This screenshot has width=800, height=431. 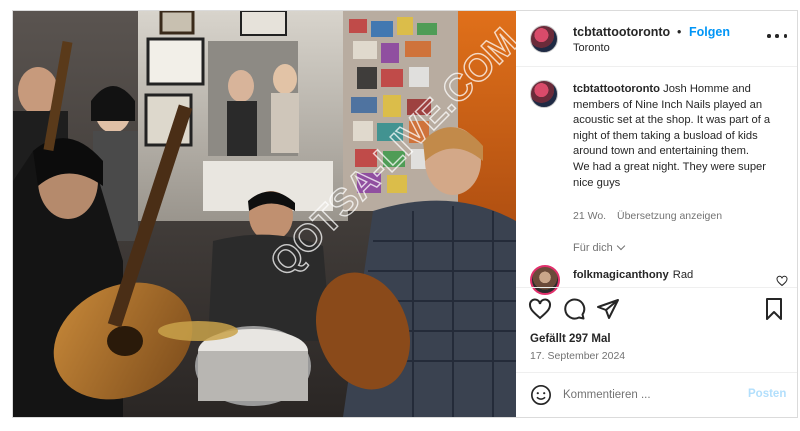 I want to click on more-horizontal-icon, so click(x=777, y=36).